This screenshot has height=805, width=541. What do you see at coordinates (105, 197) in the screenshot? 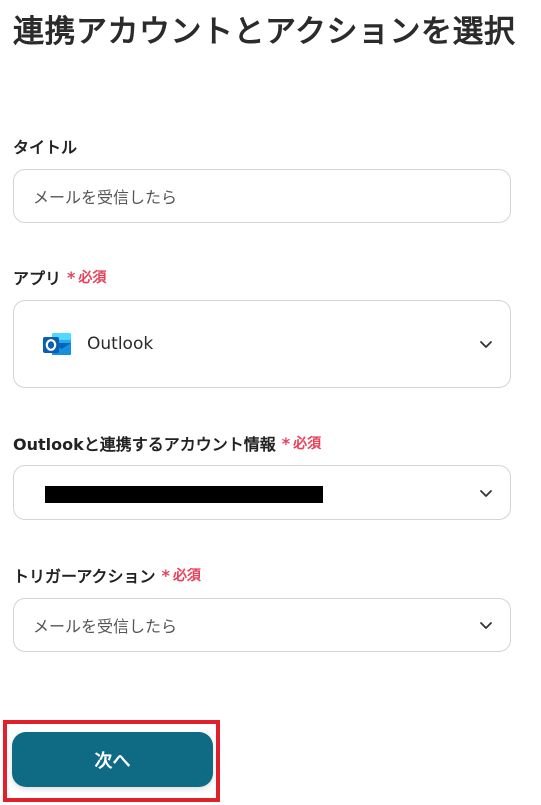
I see `title-input-value: メールを受信したら` at bounding box center [105, 197].